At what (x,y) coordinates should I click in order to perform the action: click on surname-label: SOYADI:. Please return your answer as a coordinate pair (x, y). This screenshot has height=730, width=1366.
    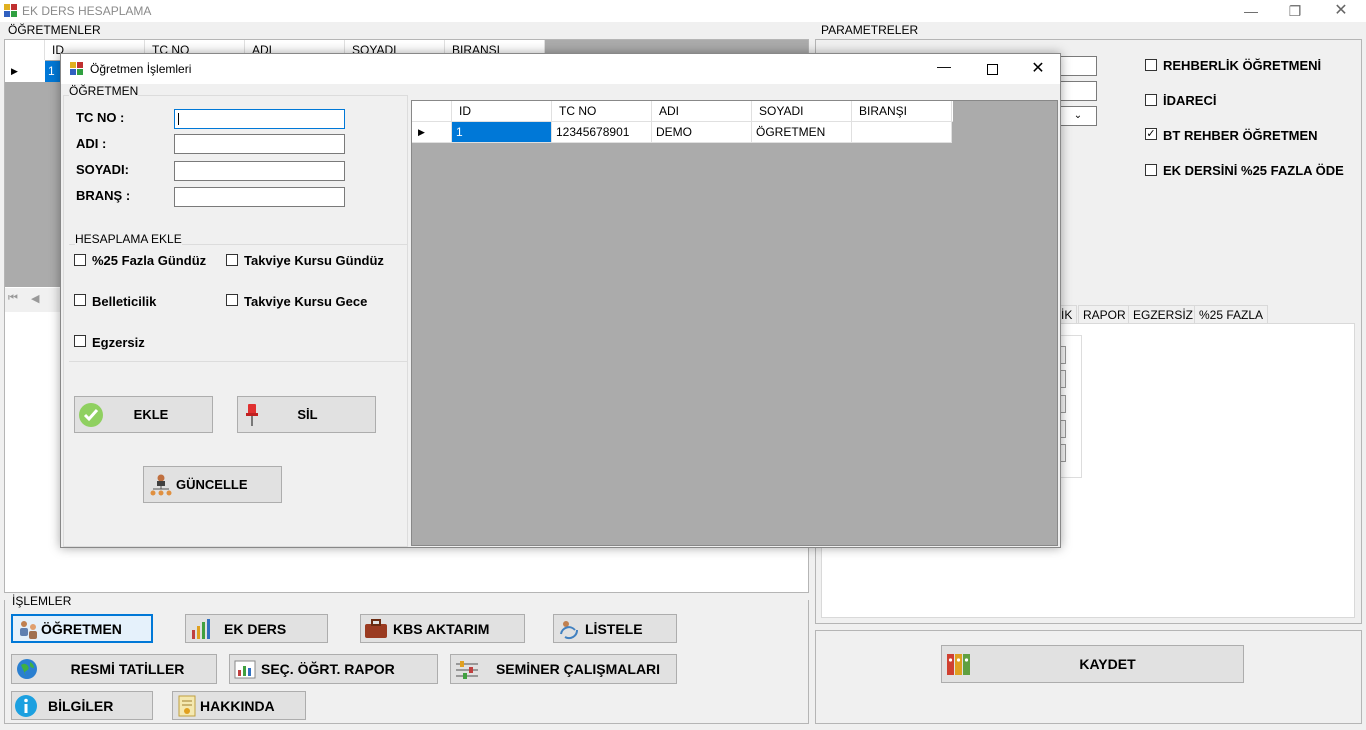
    Looking at the image, I should click on (102, 169).